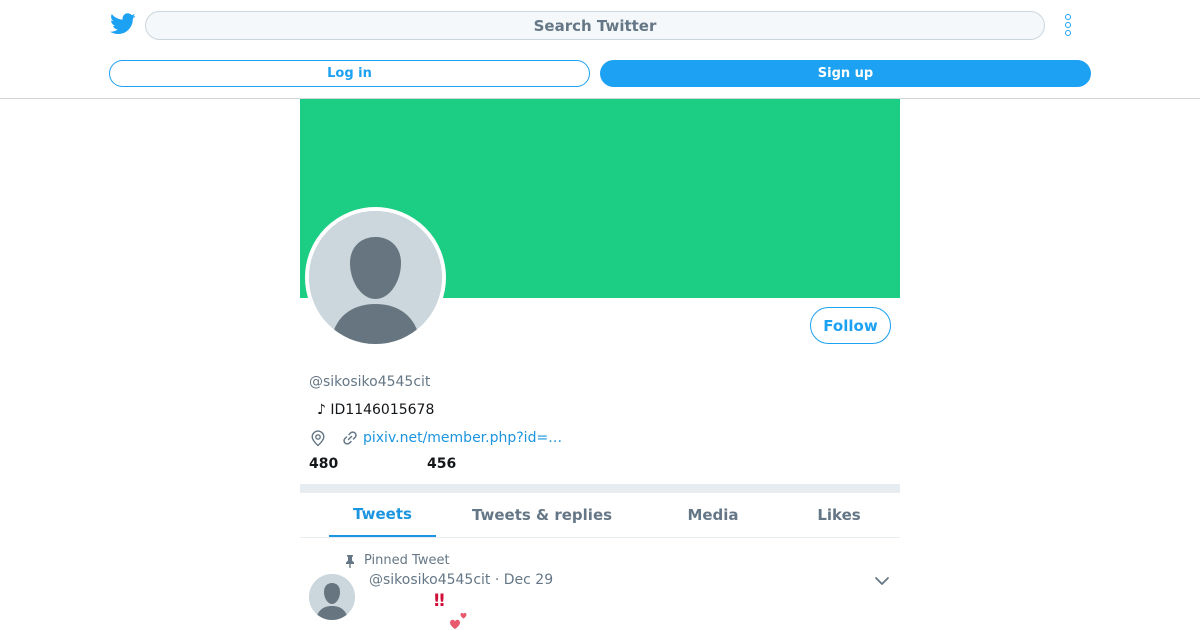  What do you see at coordinates (600, 488) in the screenshot?
I see `section-divider` at bounding box center [600, 488].